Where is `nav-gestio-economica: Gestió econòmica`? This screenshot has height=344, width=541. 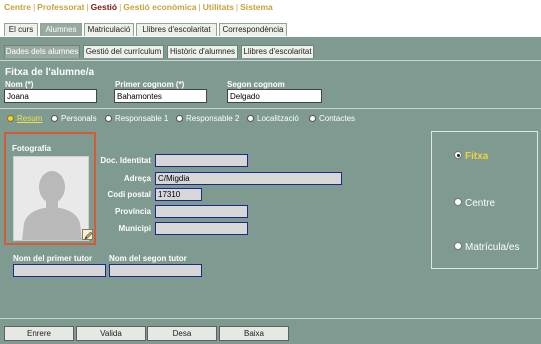
nav-gestio-economica: Gestió econòmica is located at coordinates (159, 7).